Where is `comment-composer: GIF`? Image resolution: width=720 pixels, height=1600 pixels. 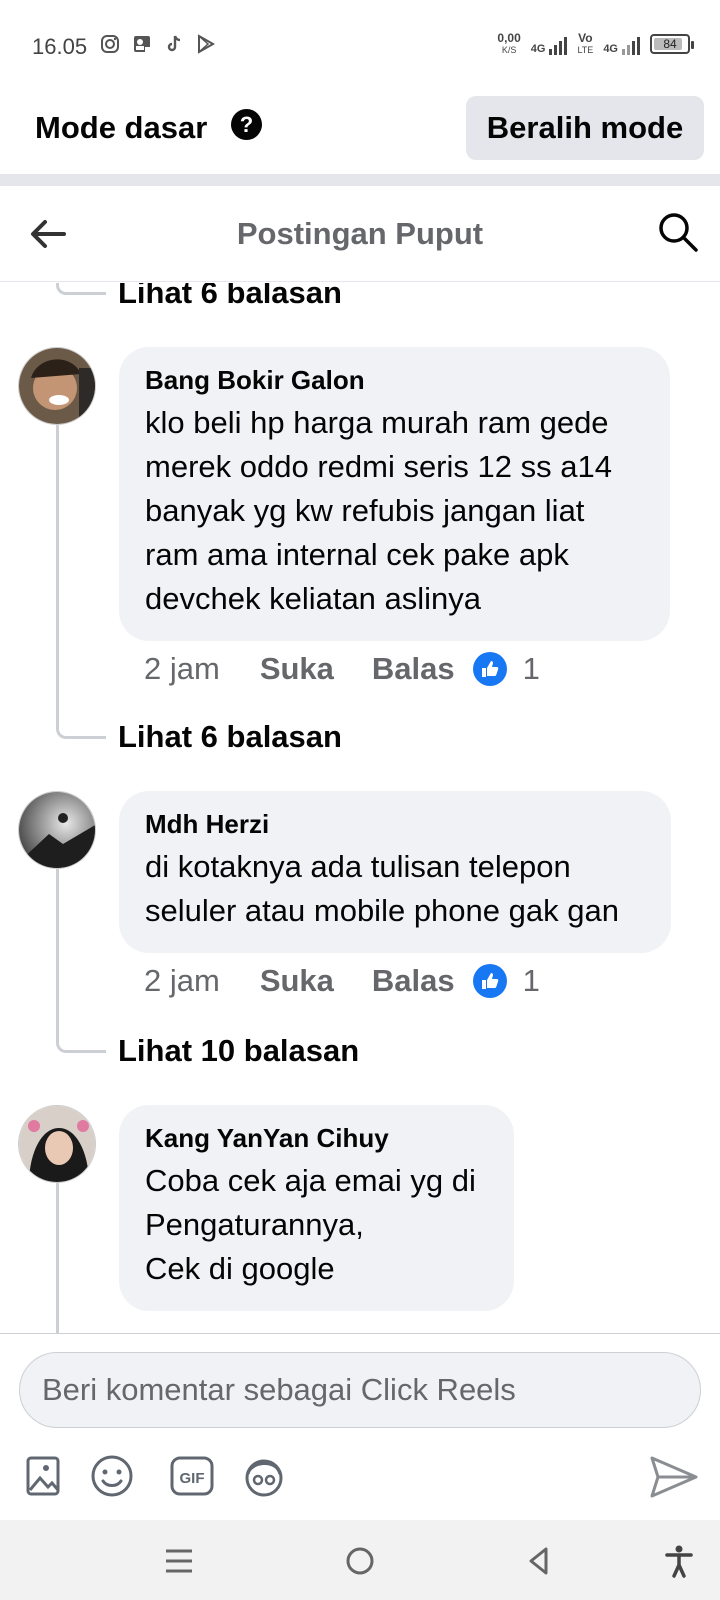
comment-composer: GIF is located at coordinates (360, 1426).